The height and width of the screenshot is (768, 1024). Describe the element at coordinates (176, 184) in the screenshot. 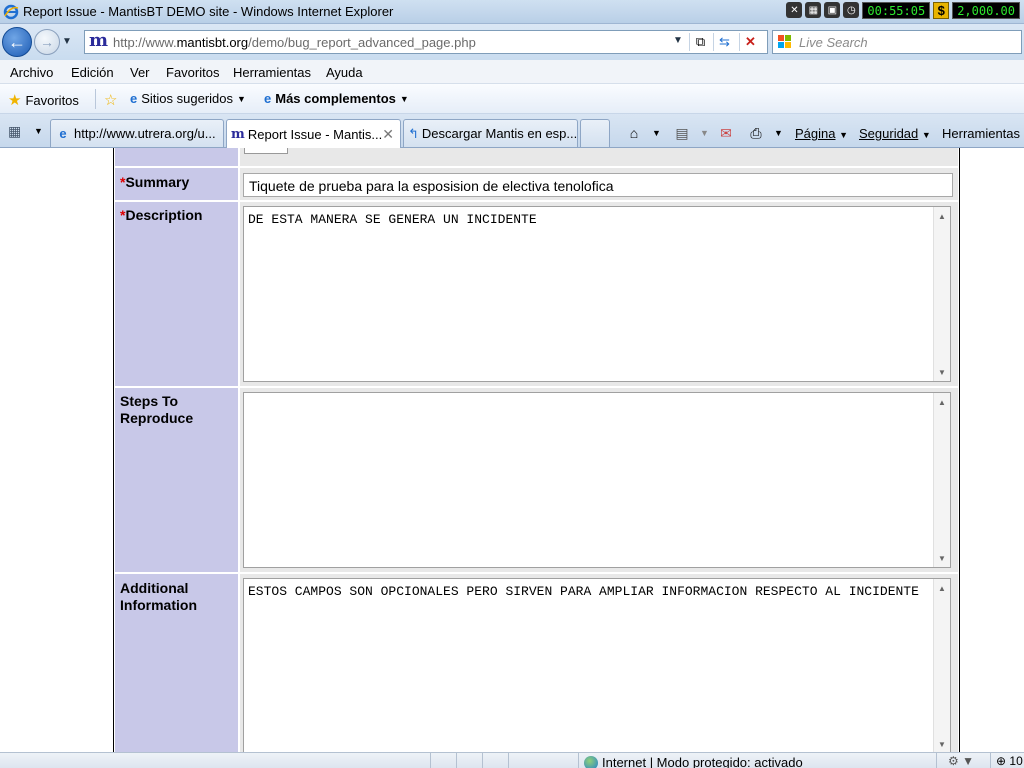

I see `summary-label-cell: *Summary` at that location.